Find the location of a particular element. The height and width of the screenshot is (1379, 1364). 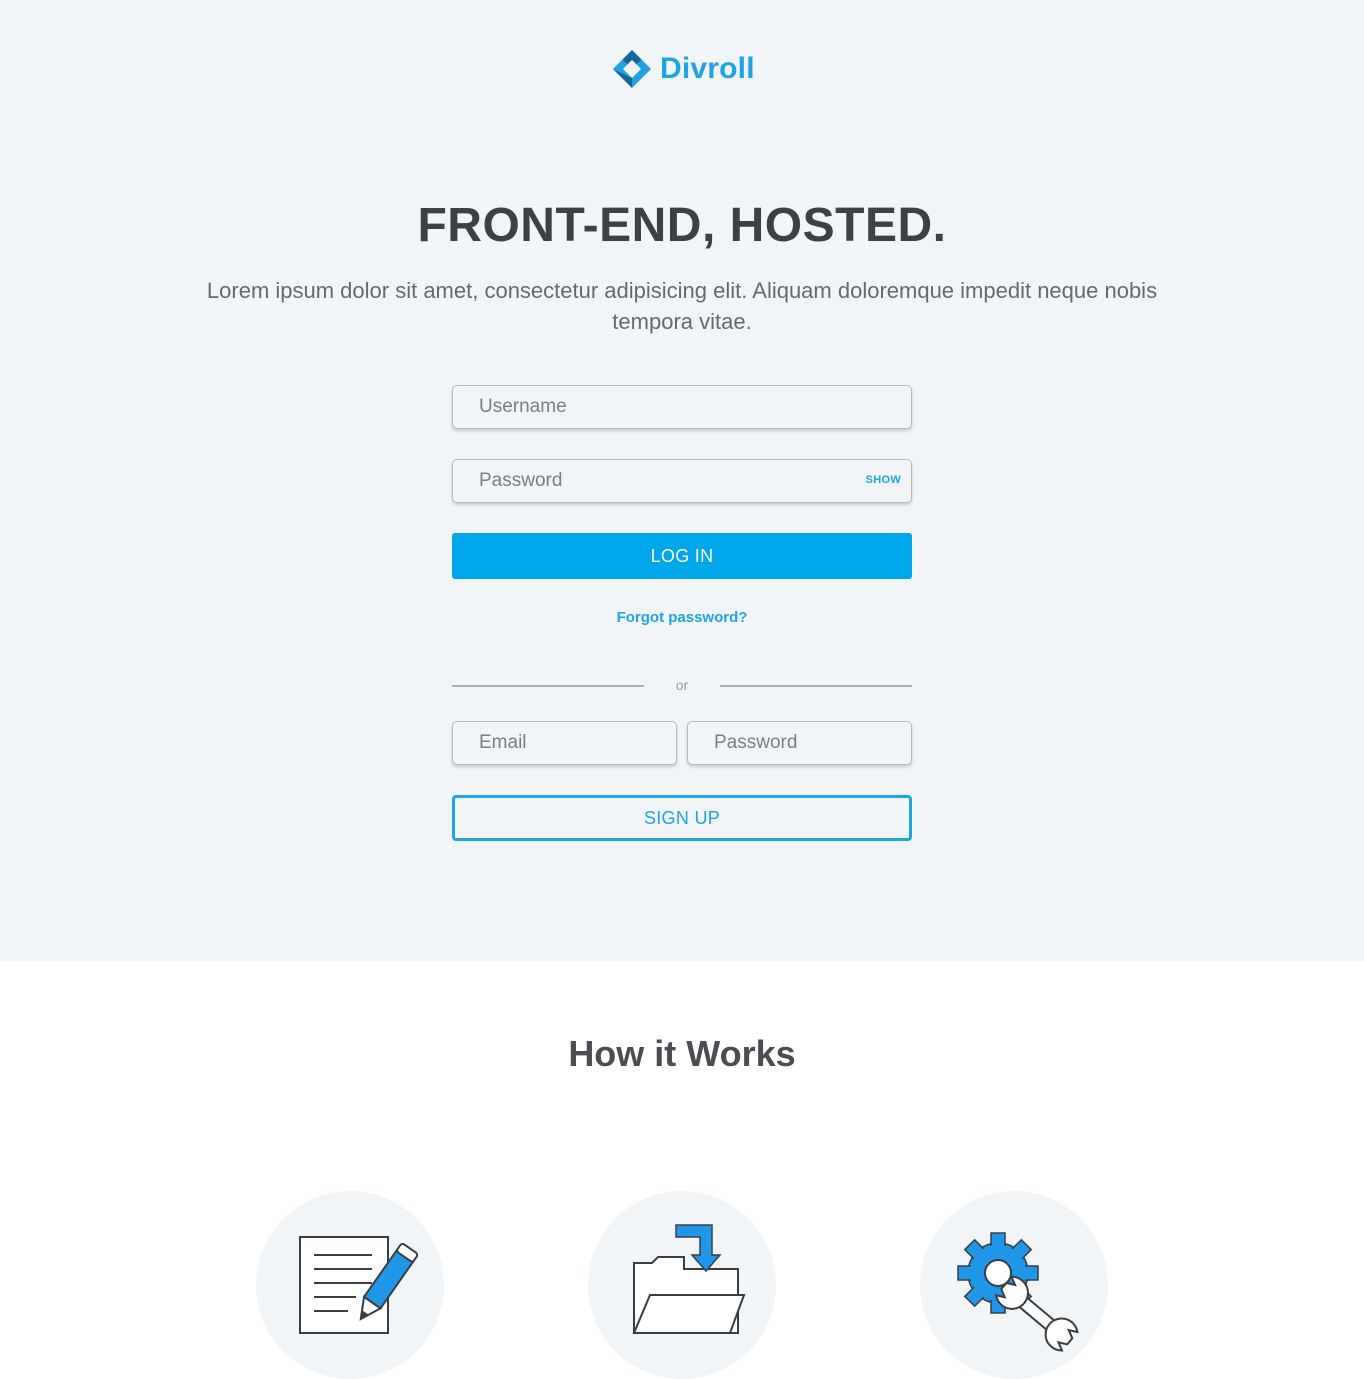

divider-line-left is located at coordinates (548, 686).